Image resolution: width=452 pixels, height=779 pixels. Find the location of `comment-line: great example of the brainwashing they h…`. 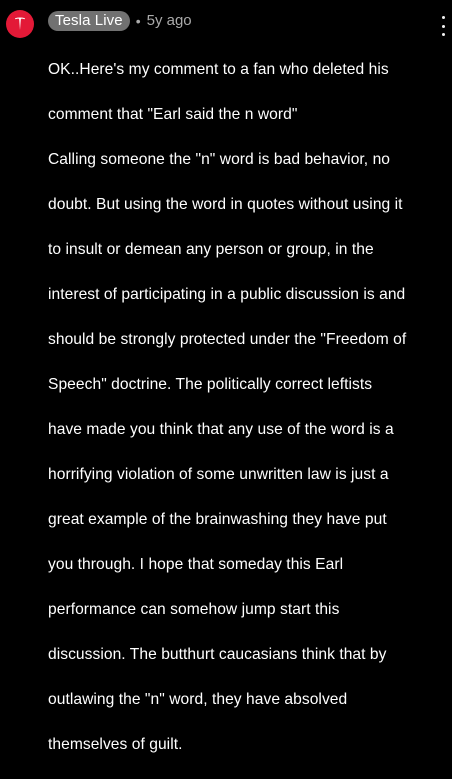

comment-line: great example of the brainwashing they h… is located at coordinates (217, 519).